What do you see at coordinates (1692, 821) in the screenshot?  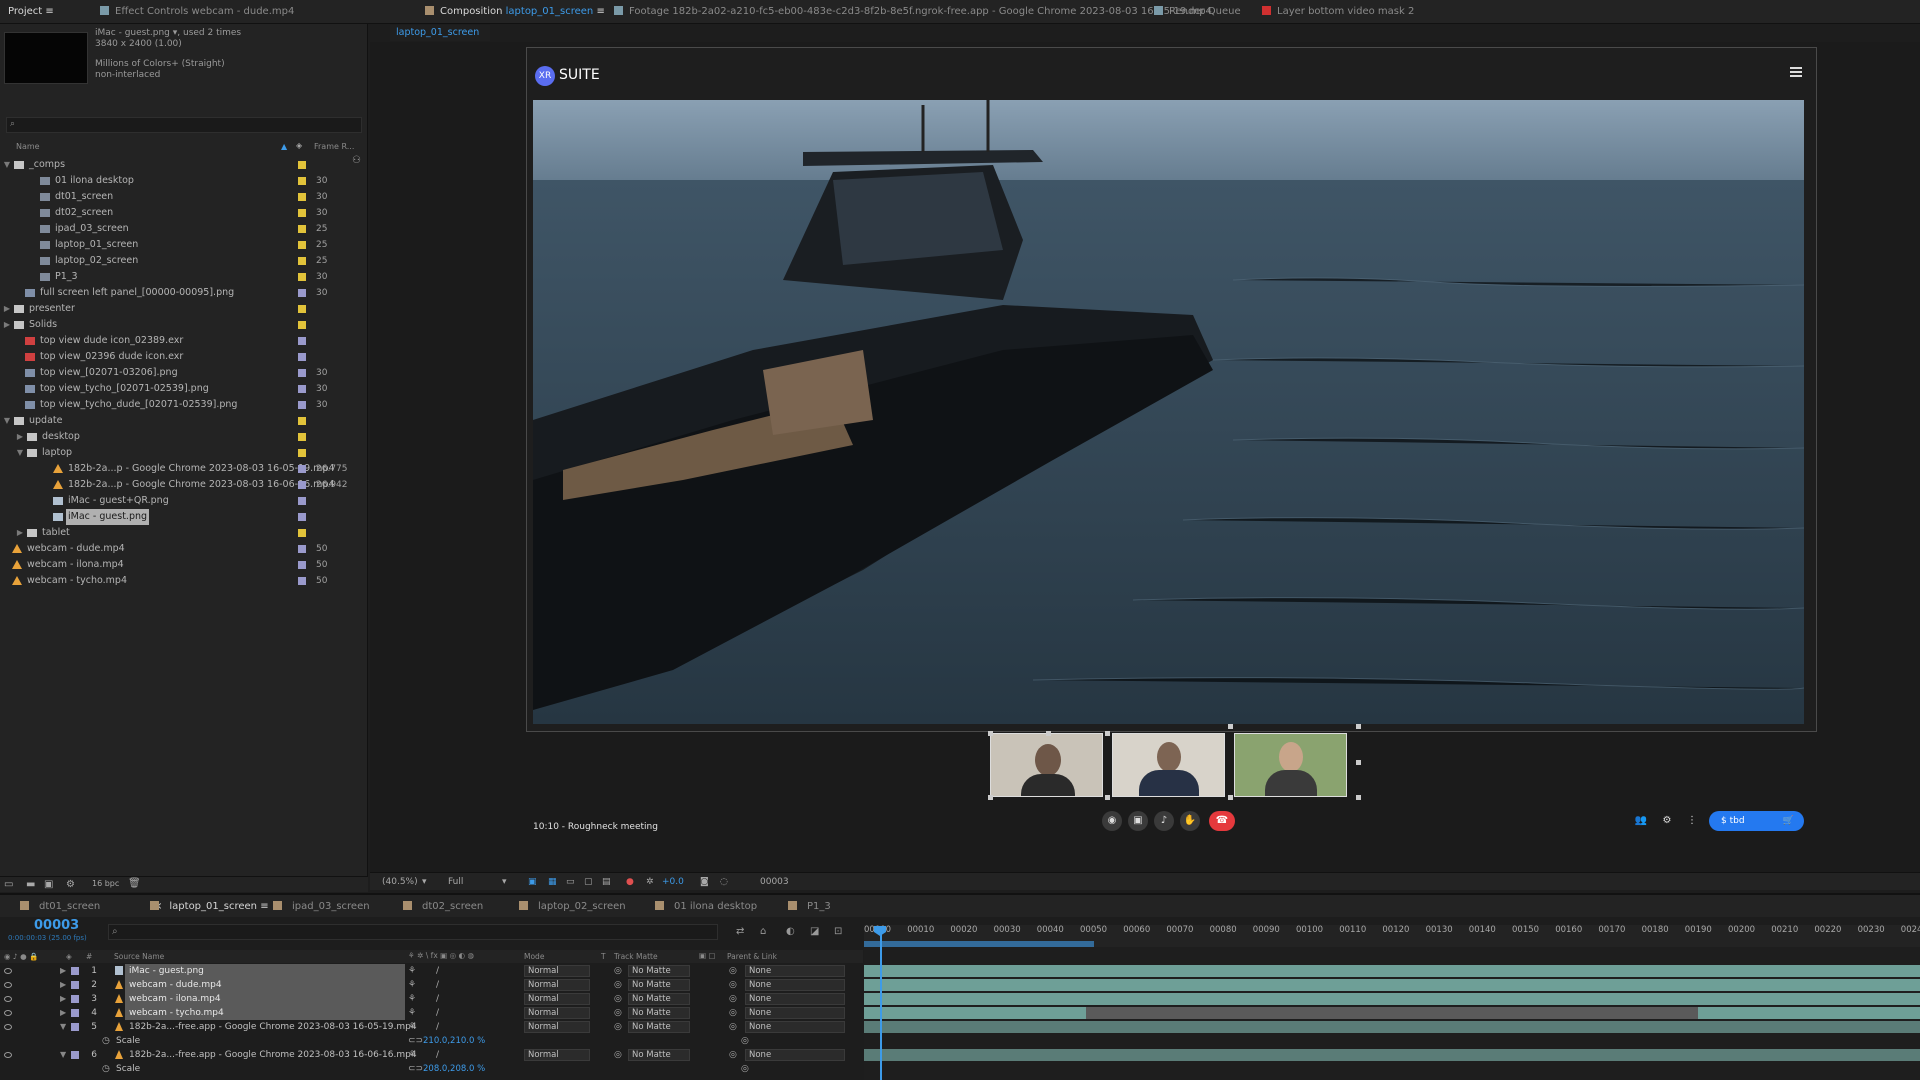 I see `more-icon: ⋮` at bounding box center [1692, 821].